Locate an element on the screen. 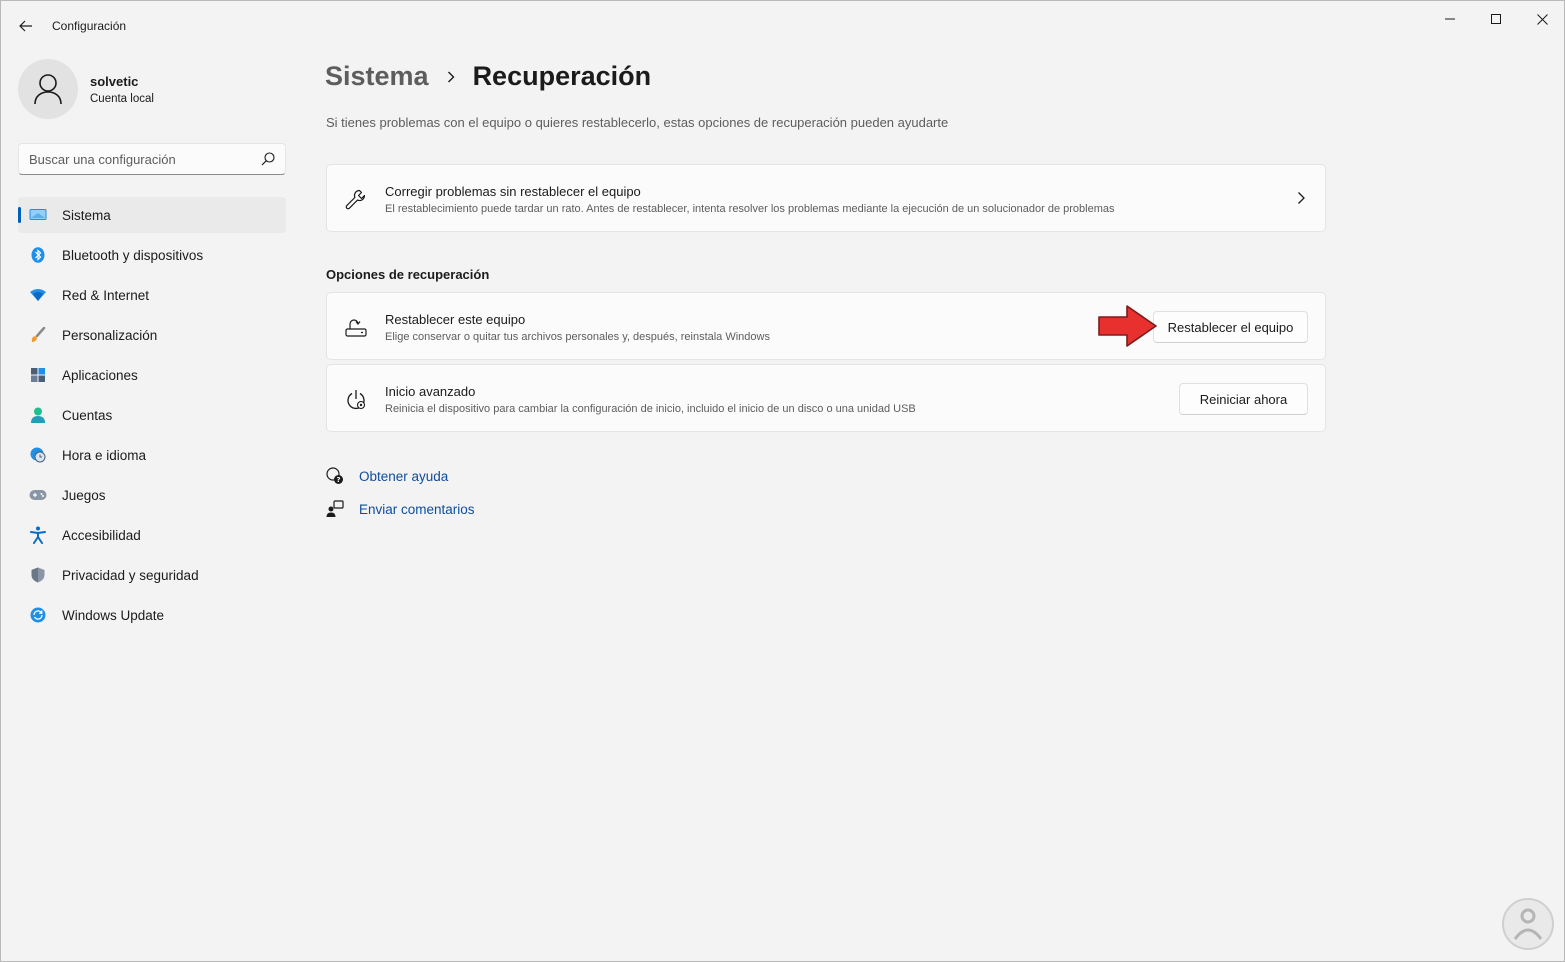  sidebar-item-hora-idioma: Hora e idioma is located at coordinates (152, 455).